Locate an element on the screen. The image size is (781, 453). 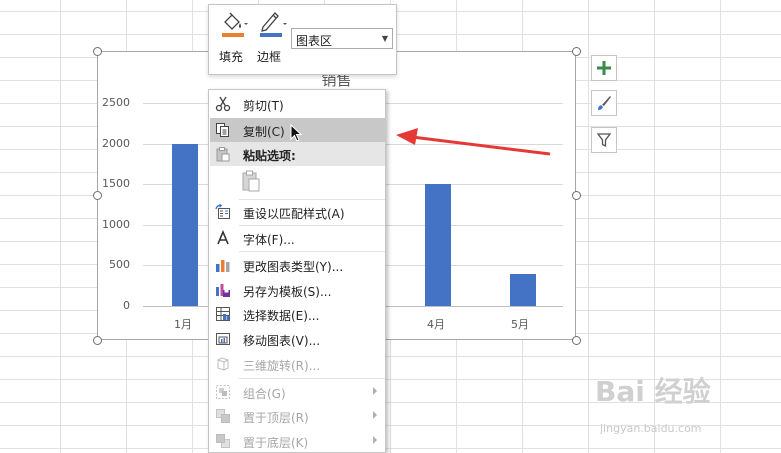
bar-5月 is located at coordinates (522, 289).